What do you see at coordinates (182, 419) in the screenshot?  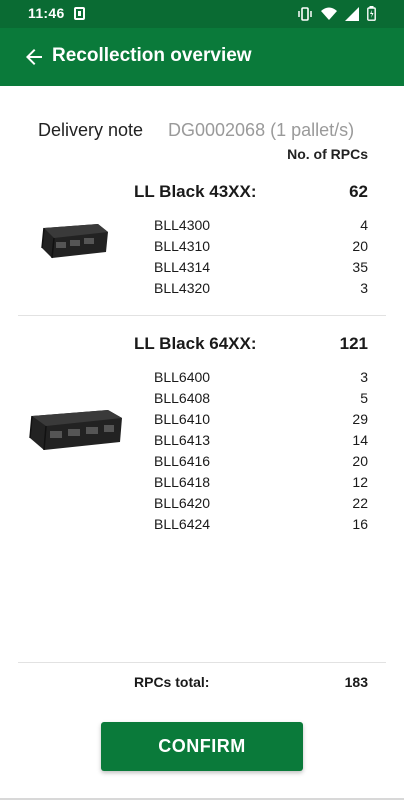 I see `item-code: BLL6410` at bounding box center [182, 419].